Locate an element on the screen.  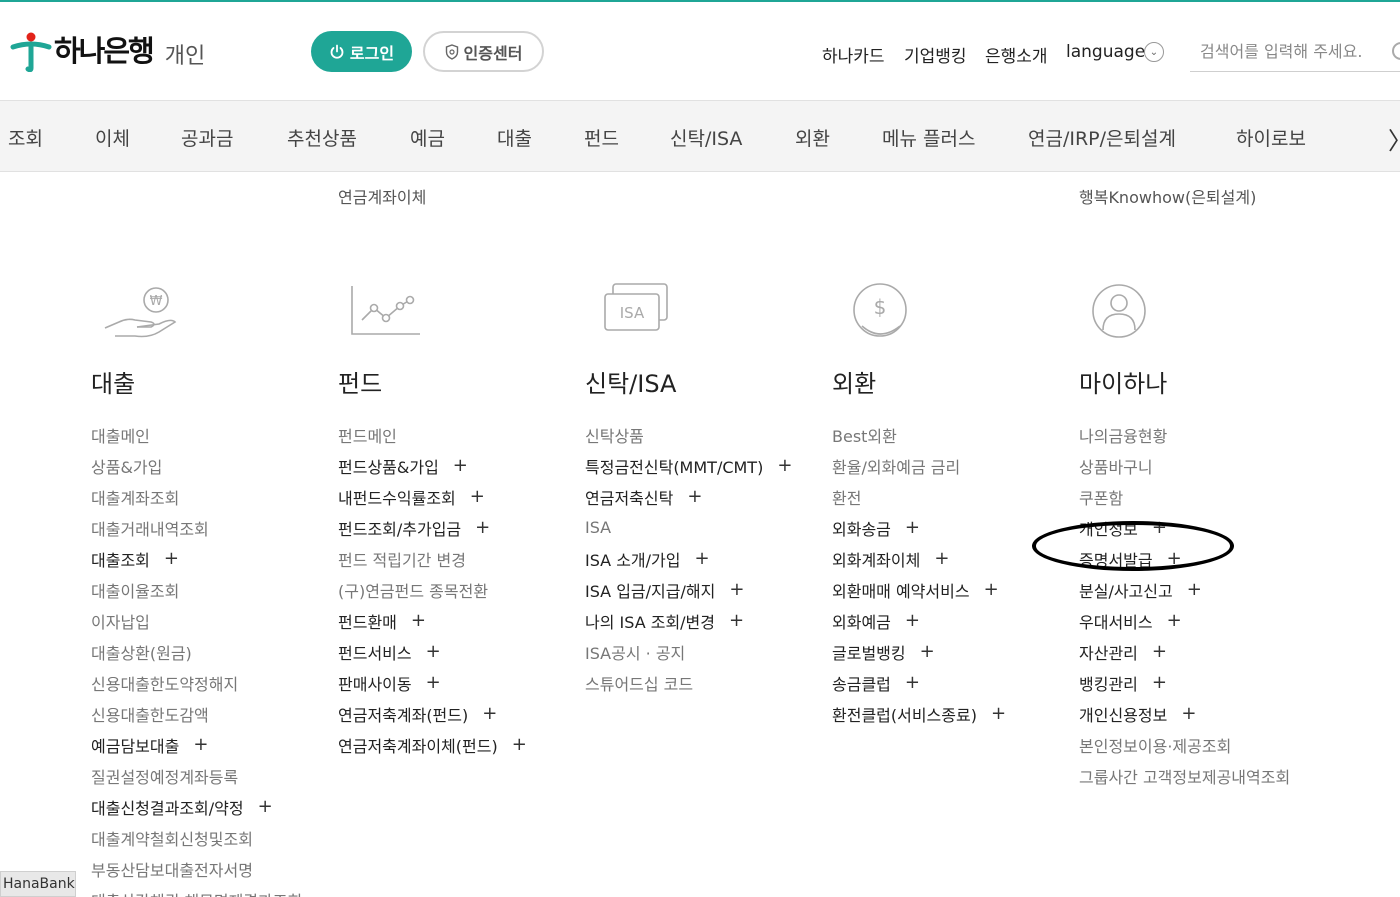
menu-item-label: ISA 입금/지급/해지 is located at coordinates (650, 590).